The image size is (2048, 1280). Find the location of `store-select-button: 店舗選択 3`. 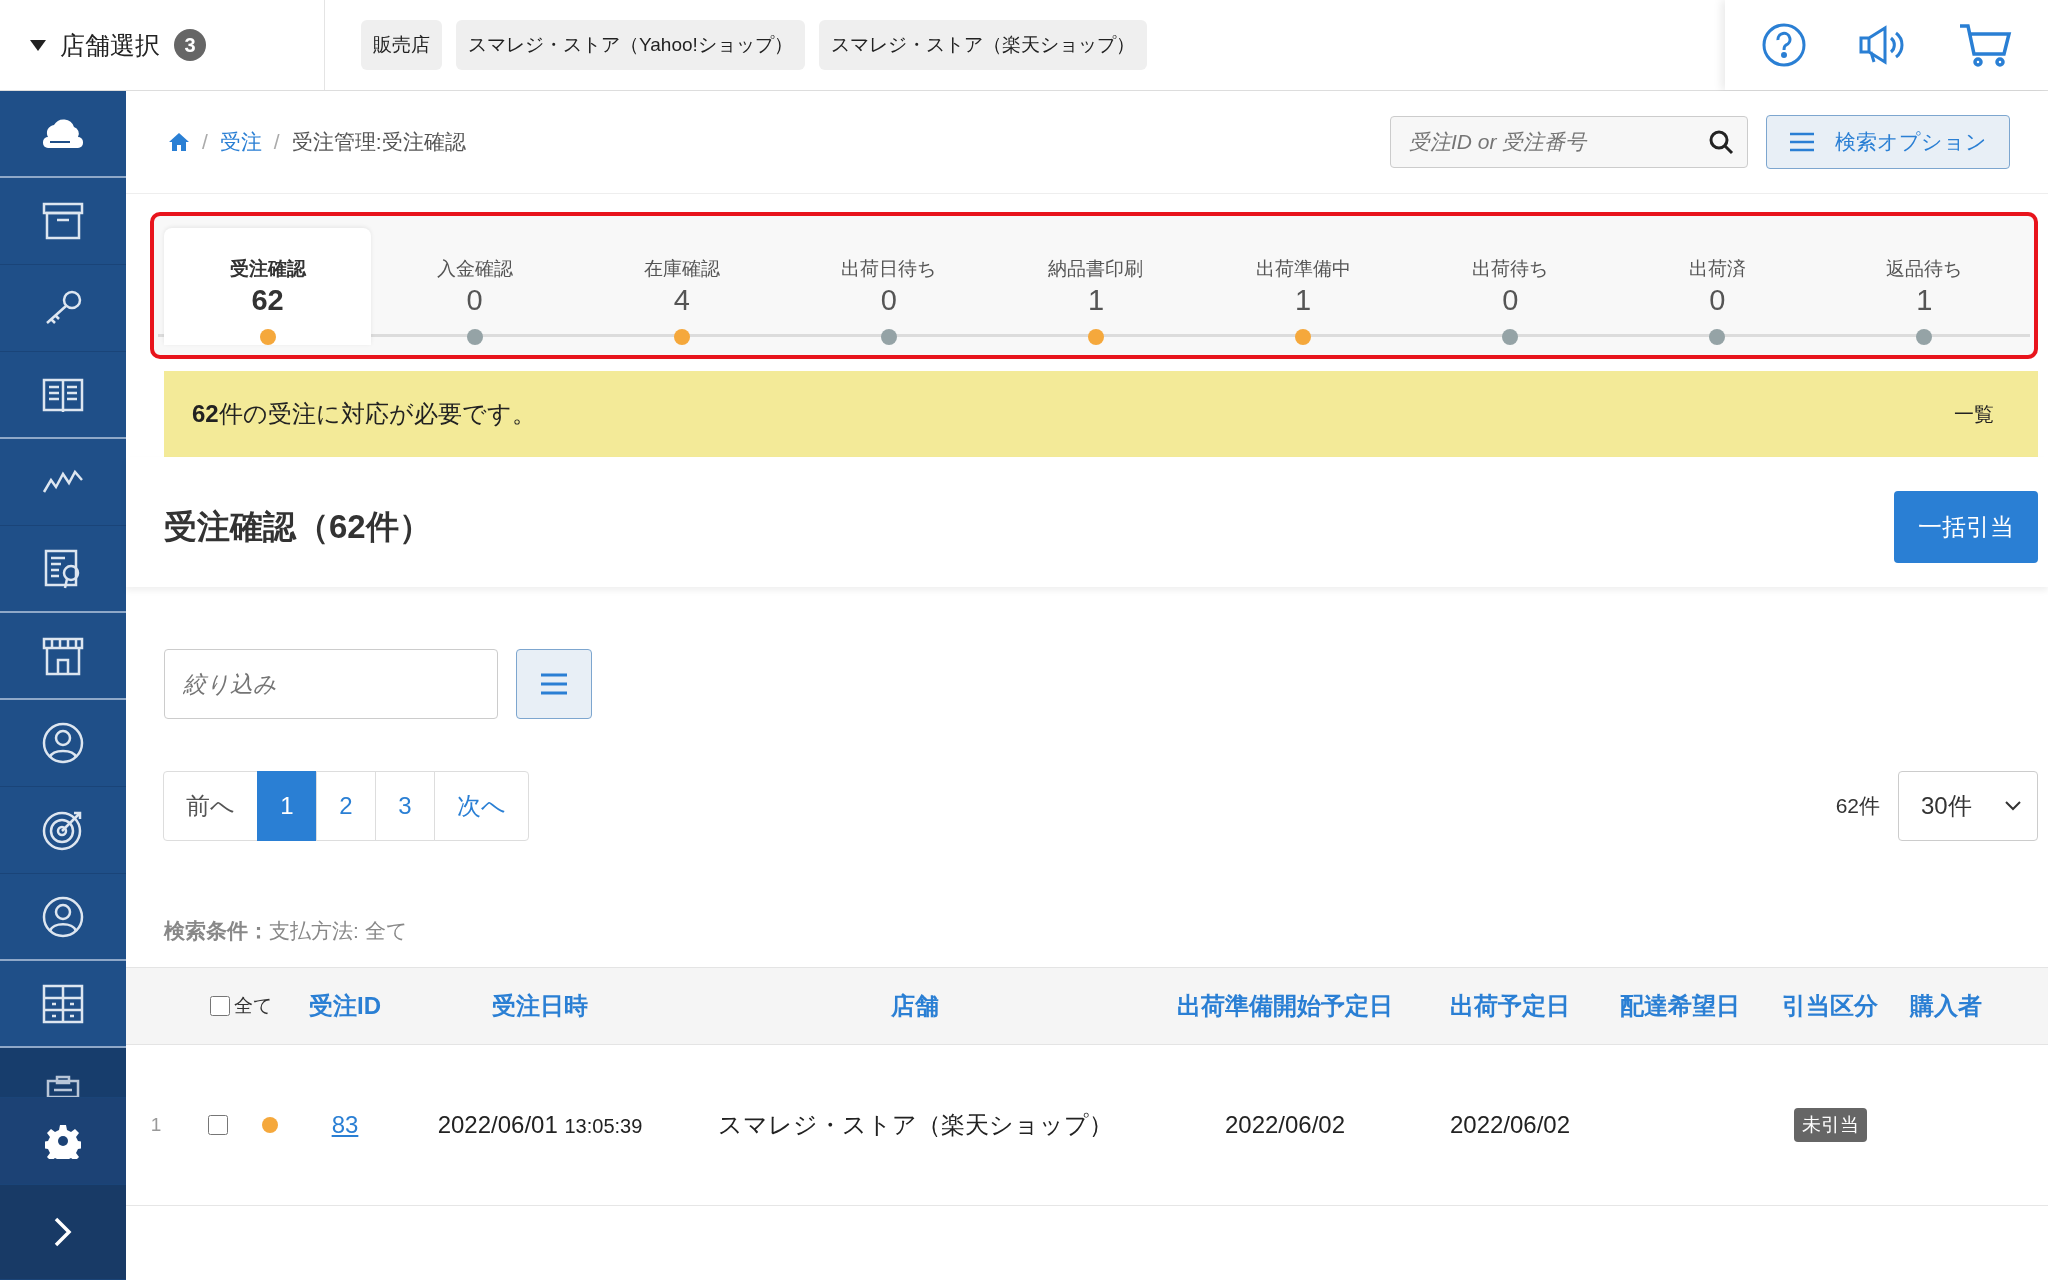

store-select-button: 店舗選択 3 is located at coordinates (162, 45).